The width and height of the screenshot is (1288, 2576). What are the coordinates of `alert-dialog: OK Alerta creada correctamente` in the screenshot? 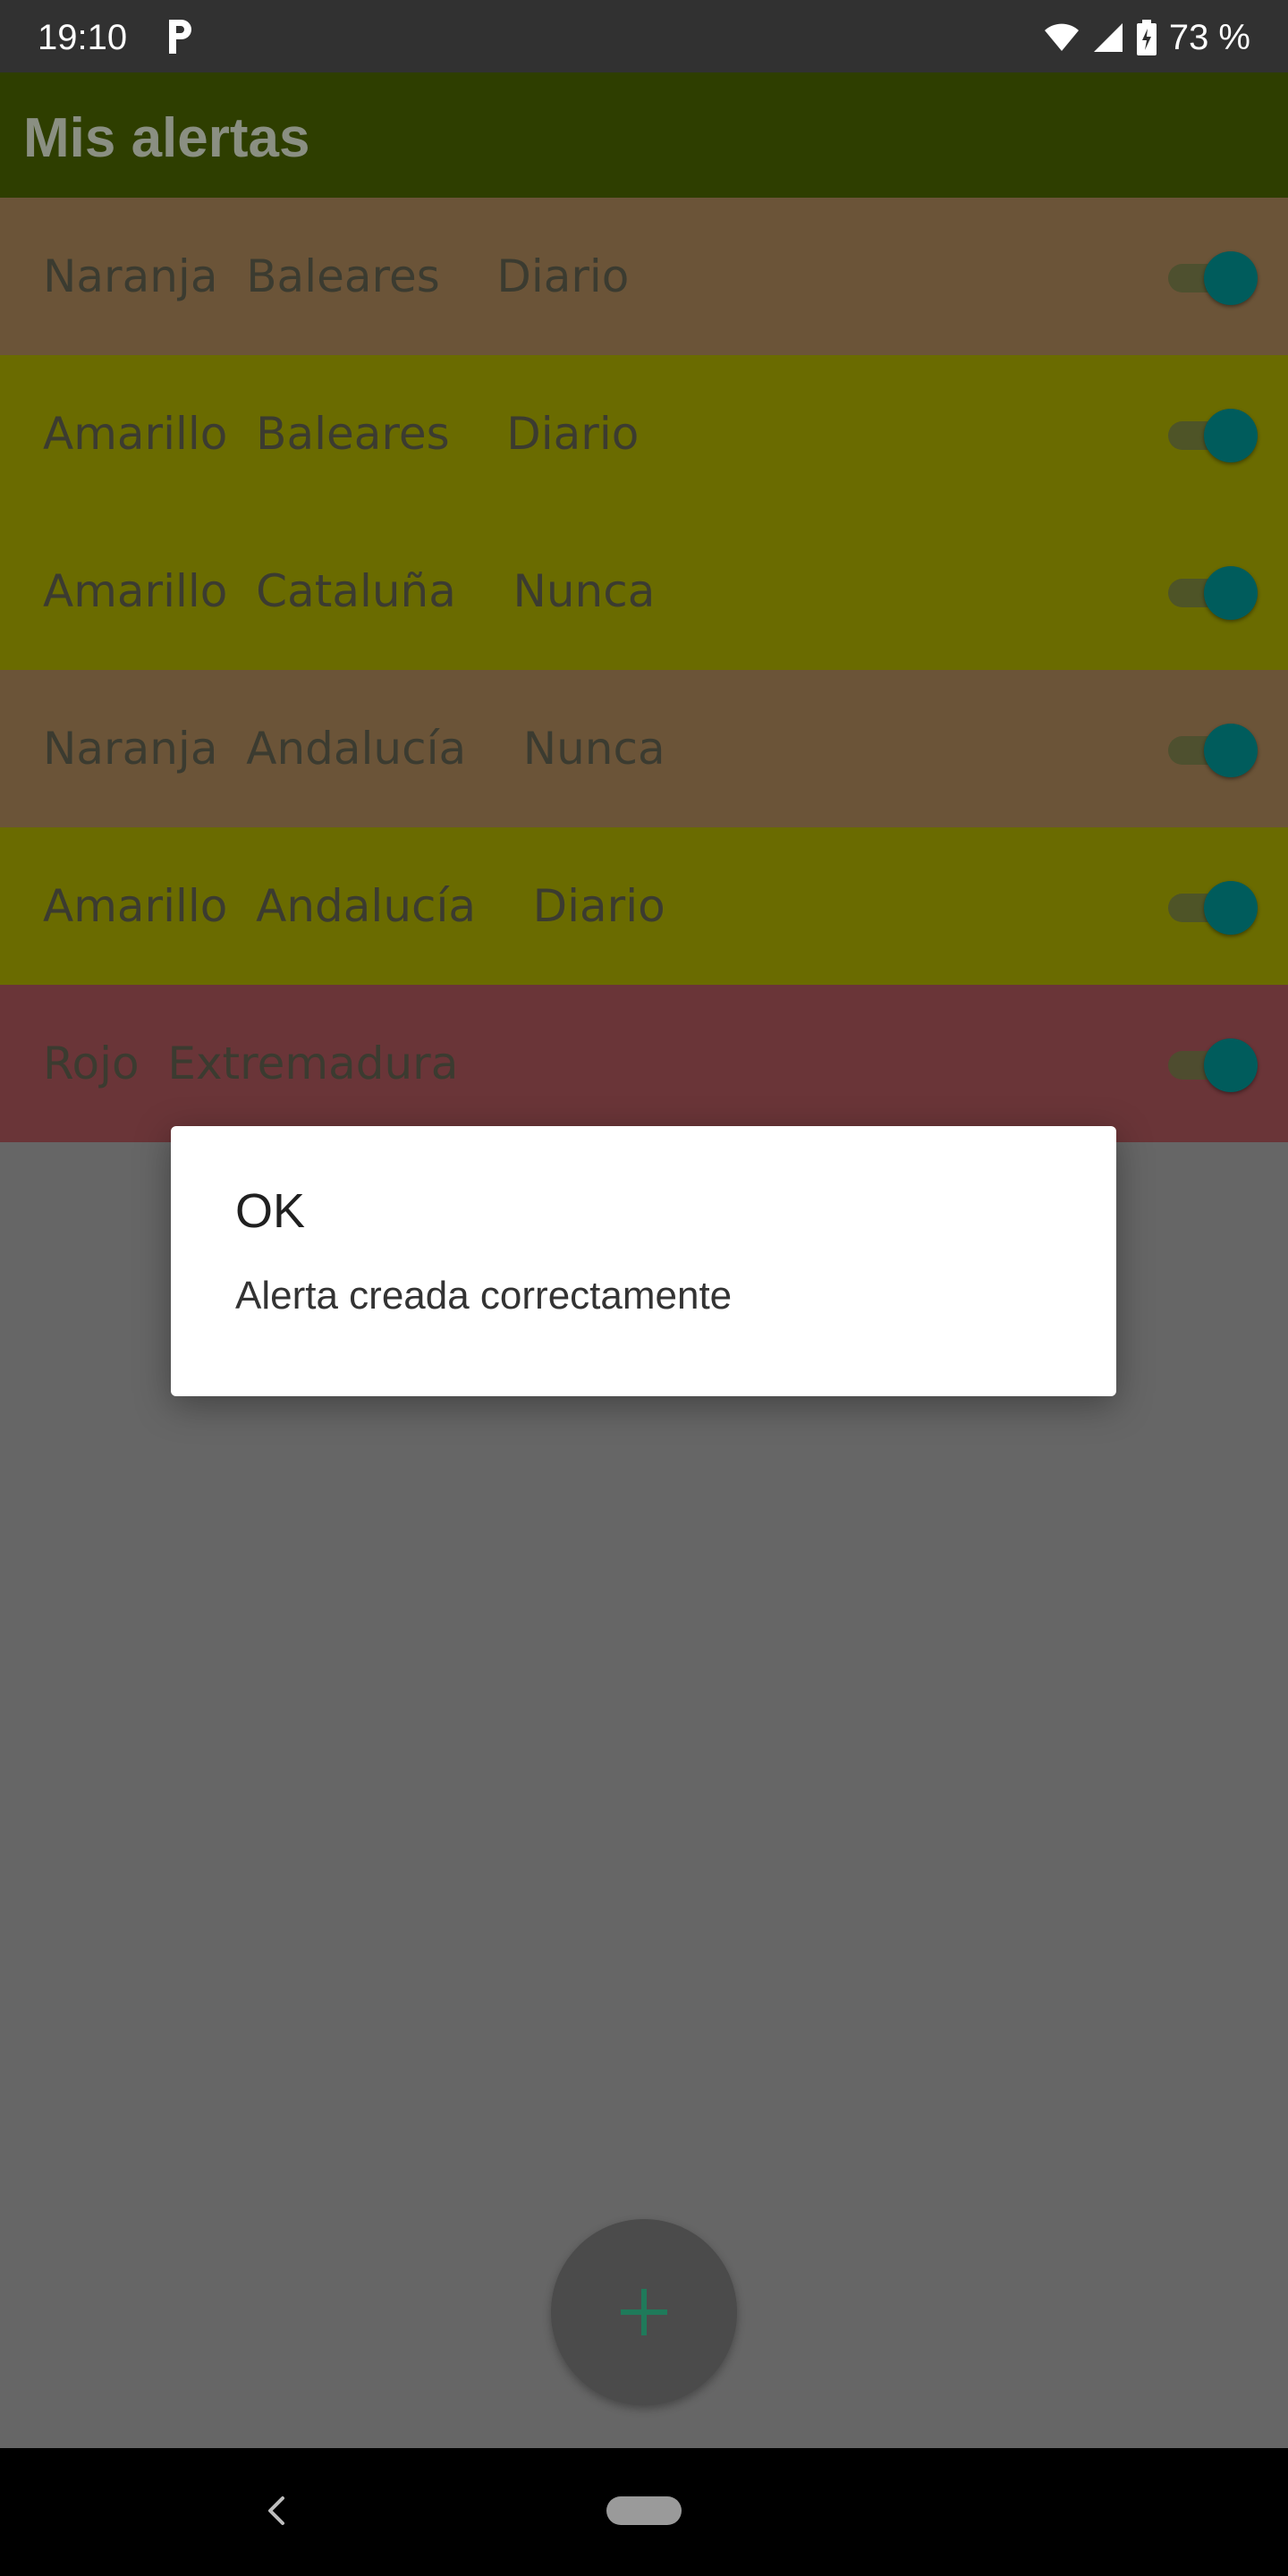 It's located at (643, 1261).